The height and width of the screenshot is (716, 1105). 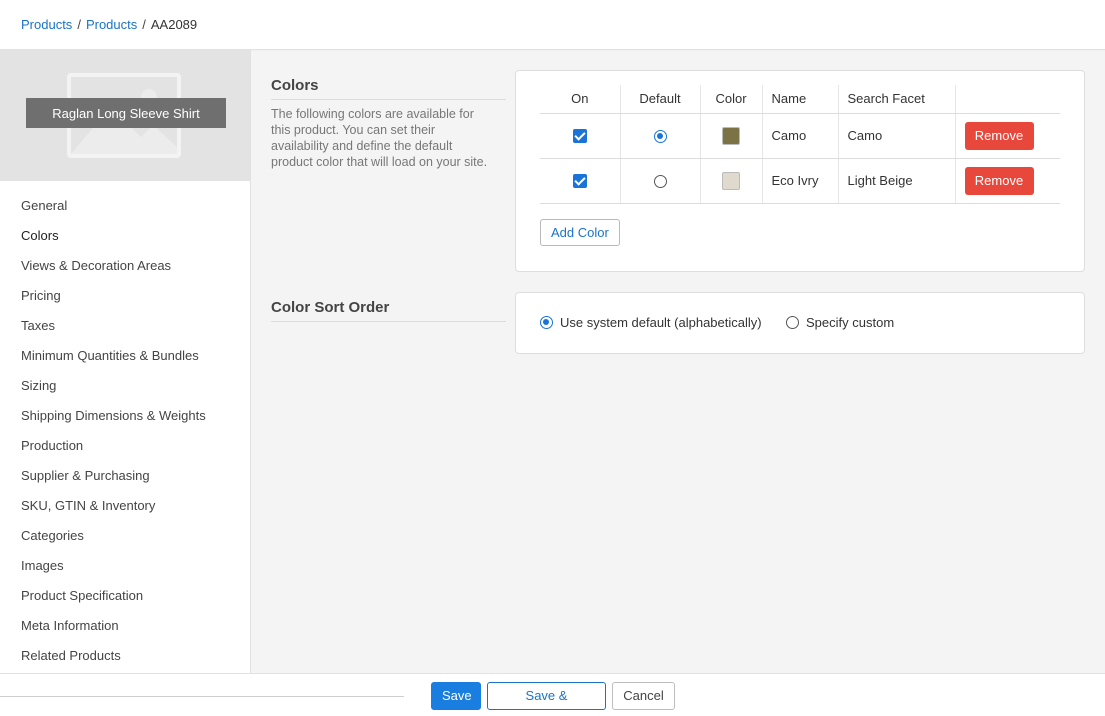 I want to click on save-continue-button: Save & Continue, so click(x=546, y=699).